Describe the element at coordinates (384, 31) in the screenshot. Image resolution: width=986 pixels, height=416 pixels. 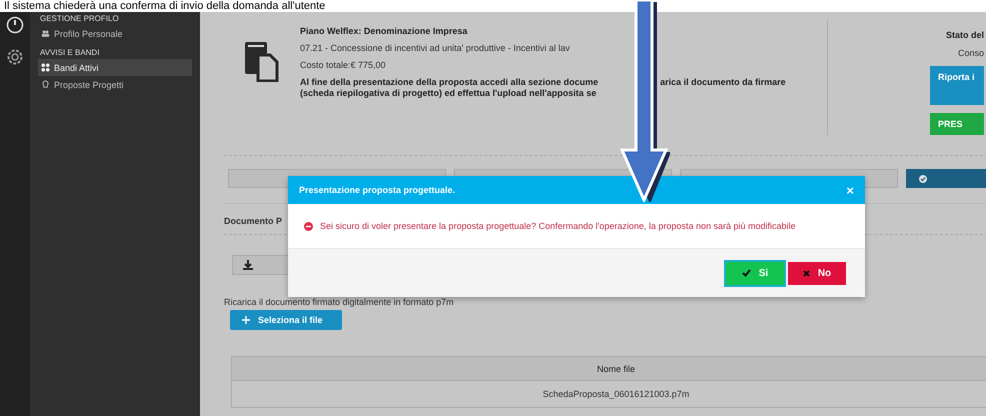
I see `proposal-title: Piano Welflex: Denominazione Impresa` at that location.